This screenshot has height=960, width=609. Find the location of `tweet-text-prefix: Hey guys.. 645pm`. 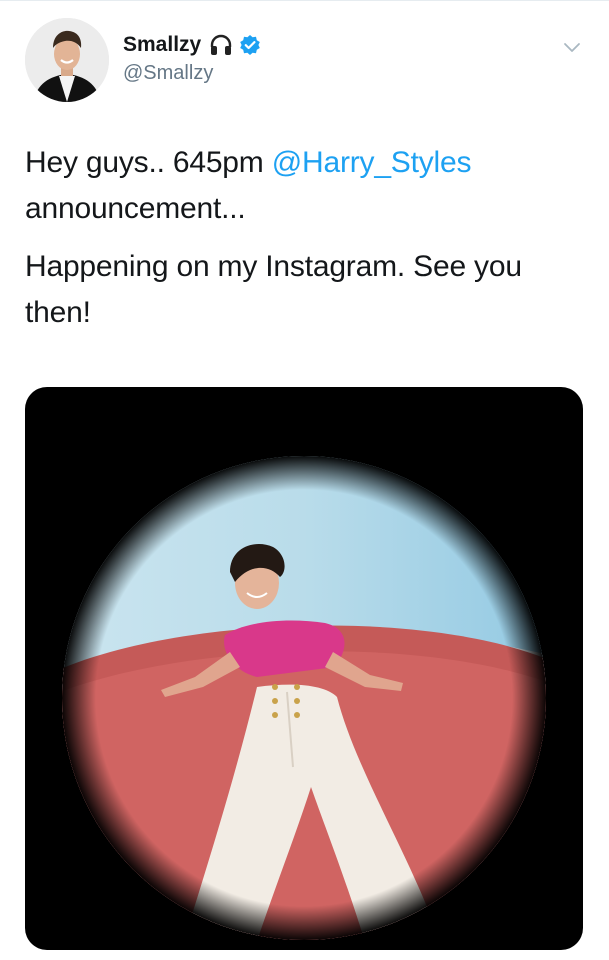

tweet-text-prefix: Hey guys.. 645pm is located at coordinates (148, 162).